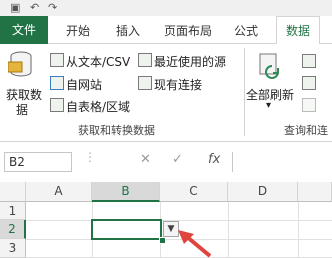  Describe the element at coordinates (22, 110) in the screenshot. I see `get-data-label-2: 据` at that location.